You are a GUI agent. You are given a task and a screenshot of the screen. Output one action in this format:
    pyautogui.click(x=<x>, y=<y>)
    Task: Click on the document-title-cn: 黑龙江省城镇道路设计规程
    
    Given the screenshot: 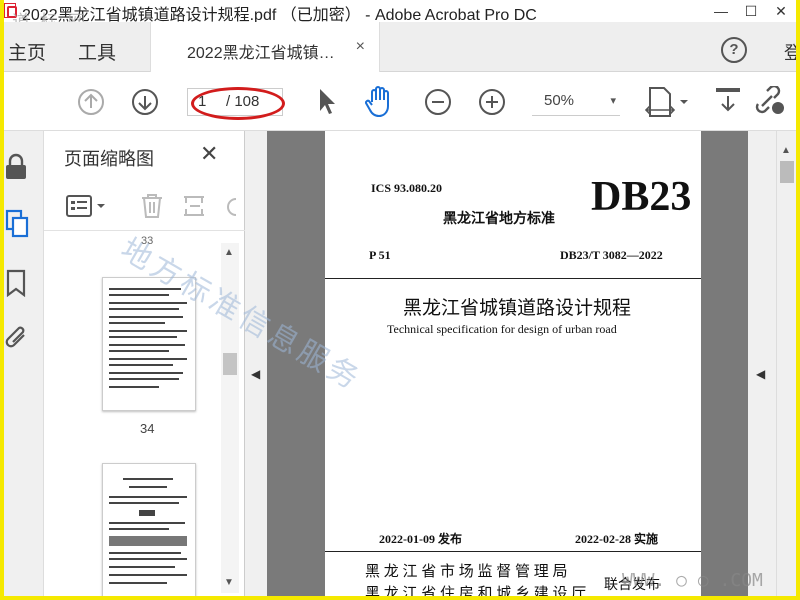 What is the action you would take?
    pyautogui.click(x=517, y=308)
    